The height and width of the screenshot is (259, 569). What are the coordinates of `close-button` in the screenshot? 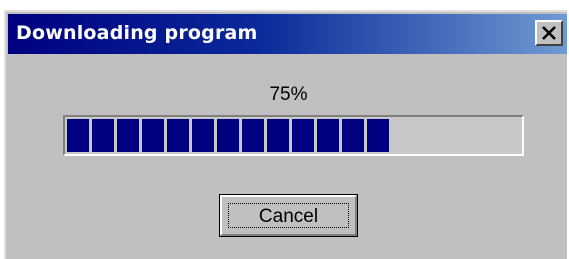 It's located at (549, 33).